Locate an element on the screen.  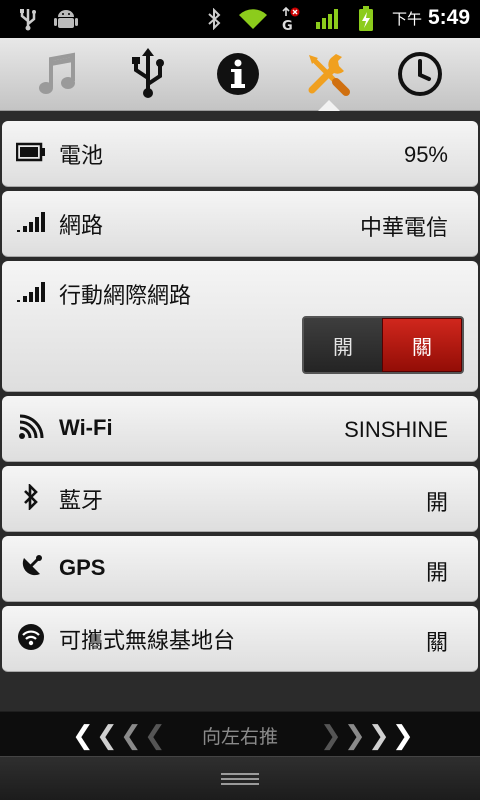
tab-usb is located at coordinates (148, 76).